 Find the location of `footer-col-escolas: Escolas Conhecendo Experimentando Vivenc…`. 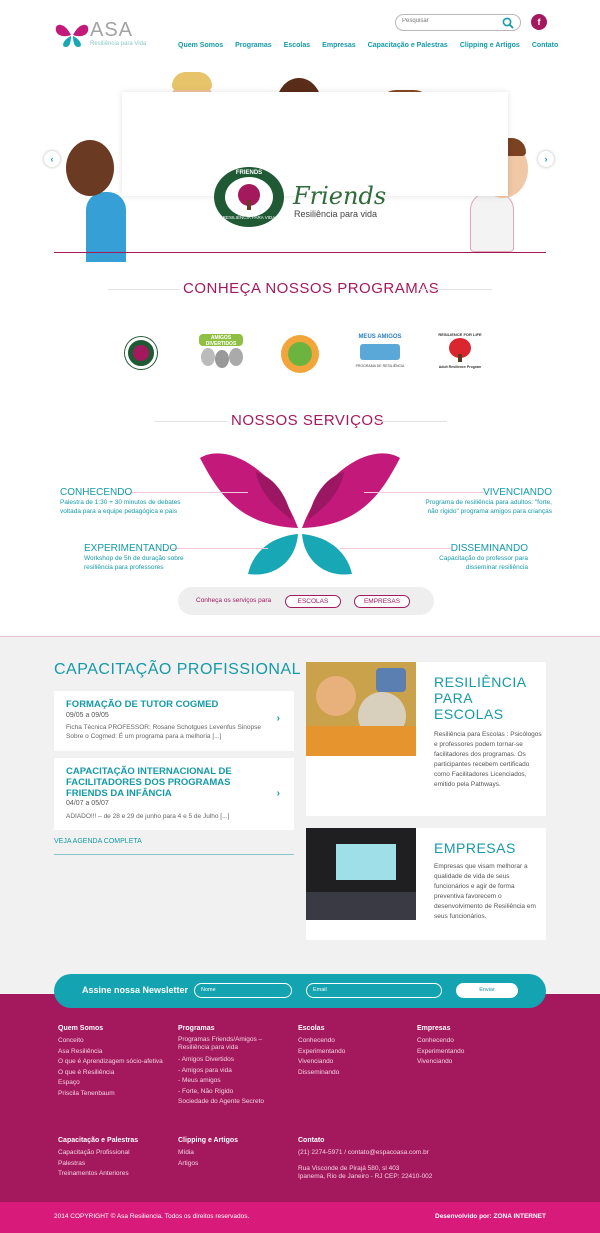

footer-col-escolas: Escolas Conhecendo Experimentando Vivenc… is located at coordinates (353, 1051).